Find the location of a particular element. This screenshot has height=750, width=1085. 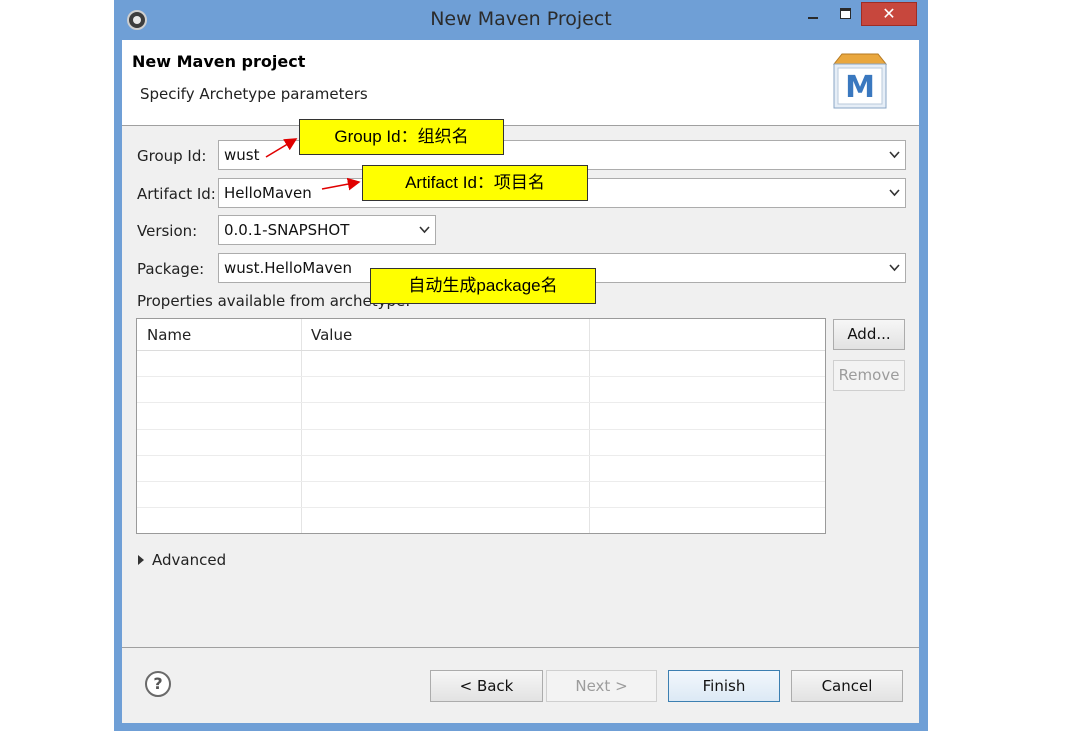

header-divider is located at coordinates (481, 350).